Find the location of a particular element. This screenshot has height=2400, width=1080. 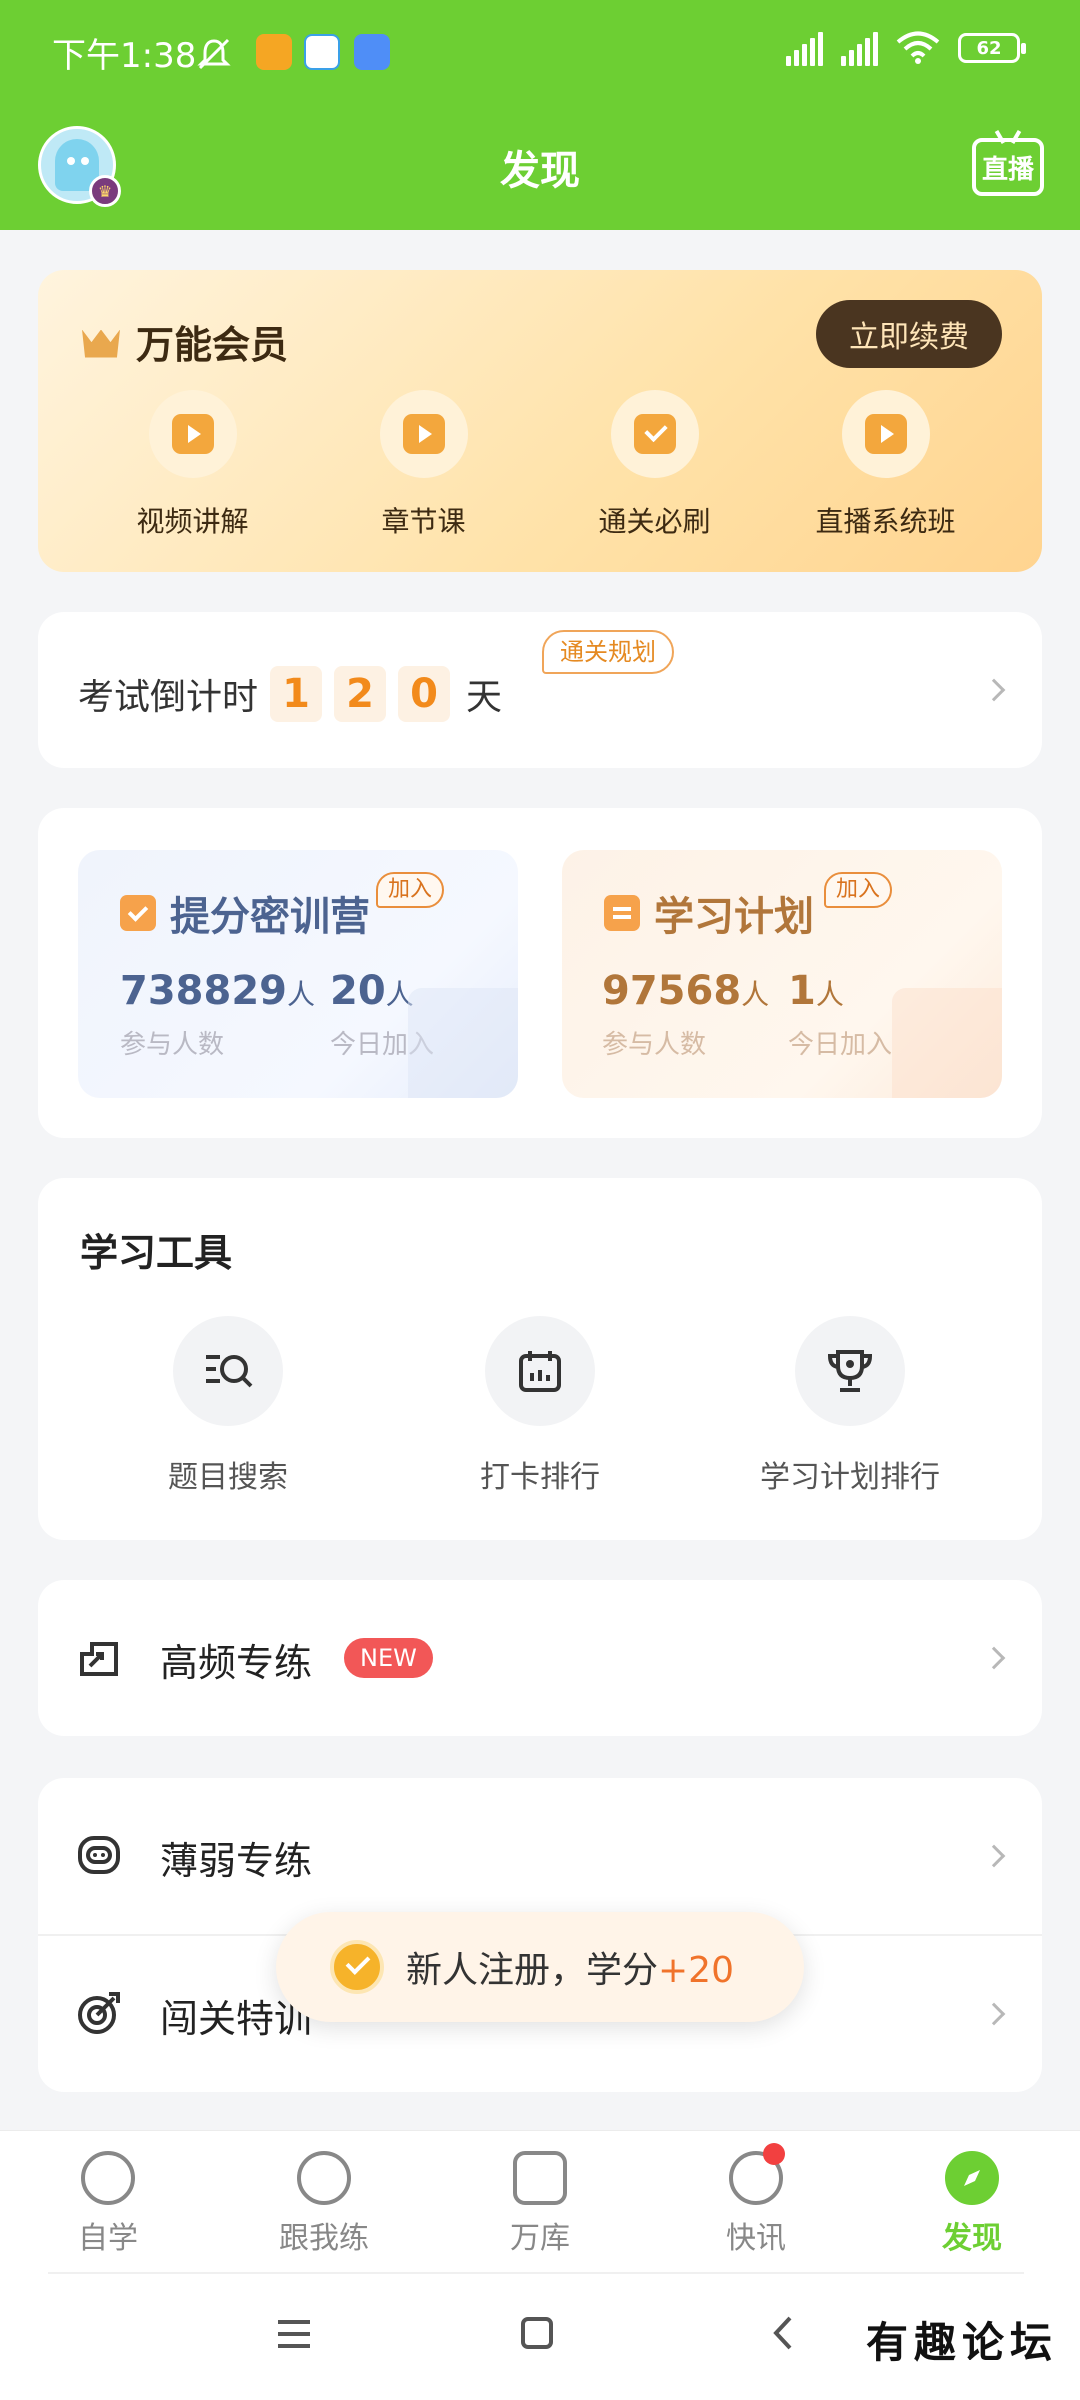

tool-label: 打卡排行 is located at coordinates (540, 1477).